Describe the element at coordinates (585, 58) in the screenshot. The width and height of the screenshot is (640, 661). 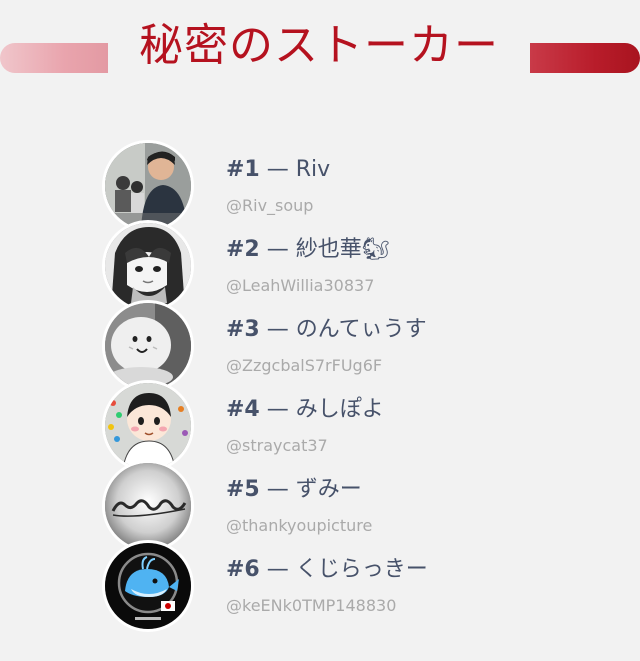
I see `header-decoration-right` at that location.